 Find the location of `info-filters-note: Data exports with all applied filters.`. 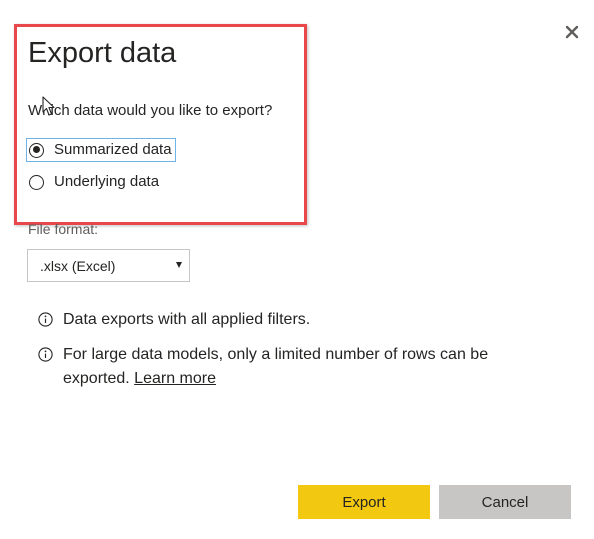

info-filters-note: Data exports with all applied filters. is located at coordinates (298, 320).